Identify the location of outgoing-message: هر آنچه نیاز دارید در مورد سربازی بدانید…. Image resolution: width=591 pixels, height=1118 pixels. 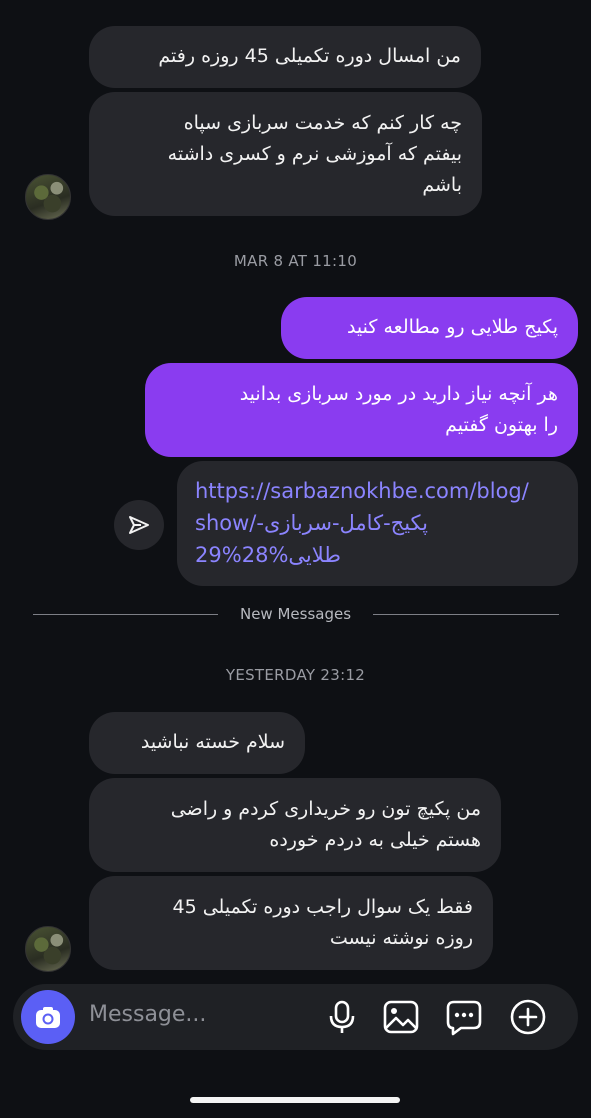
(361, 410).